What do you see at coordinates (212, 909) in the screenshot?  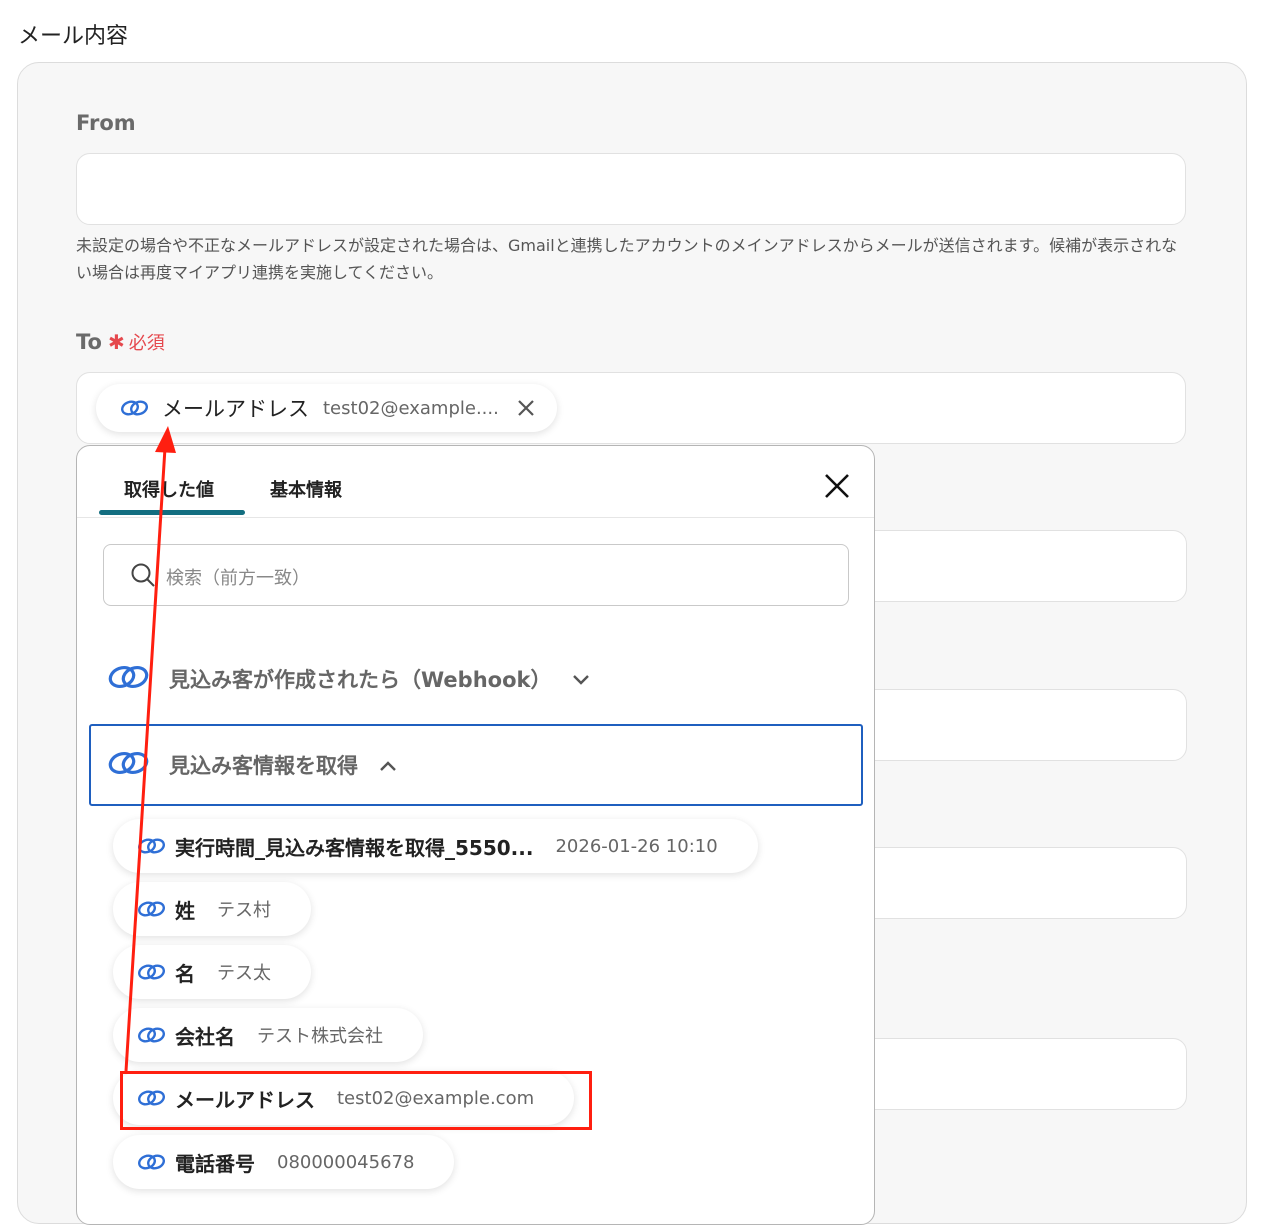 I see `value-item-last-name: 姓 テス村` at bounding box center [212, 909].